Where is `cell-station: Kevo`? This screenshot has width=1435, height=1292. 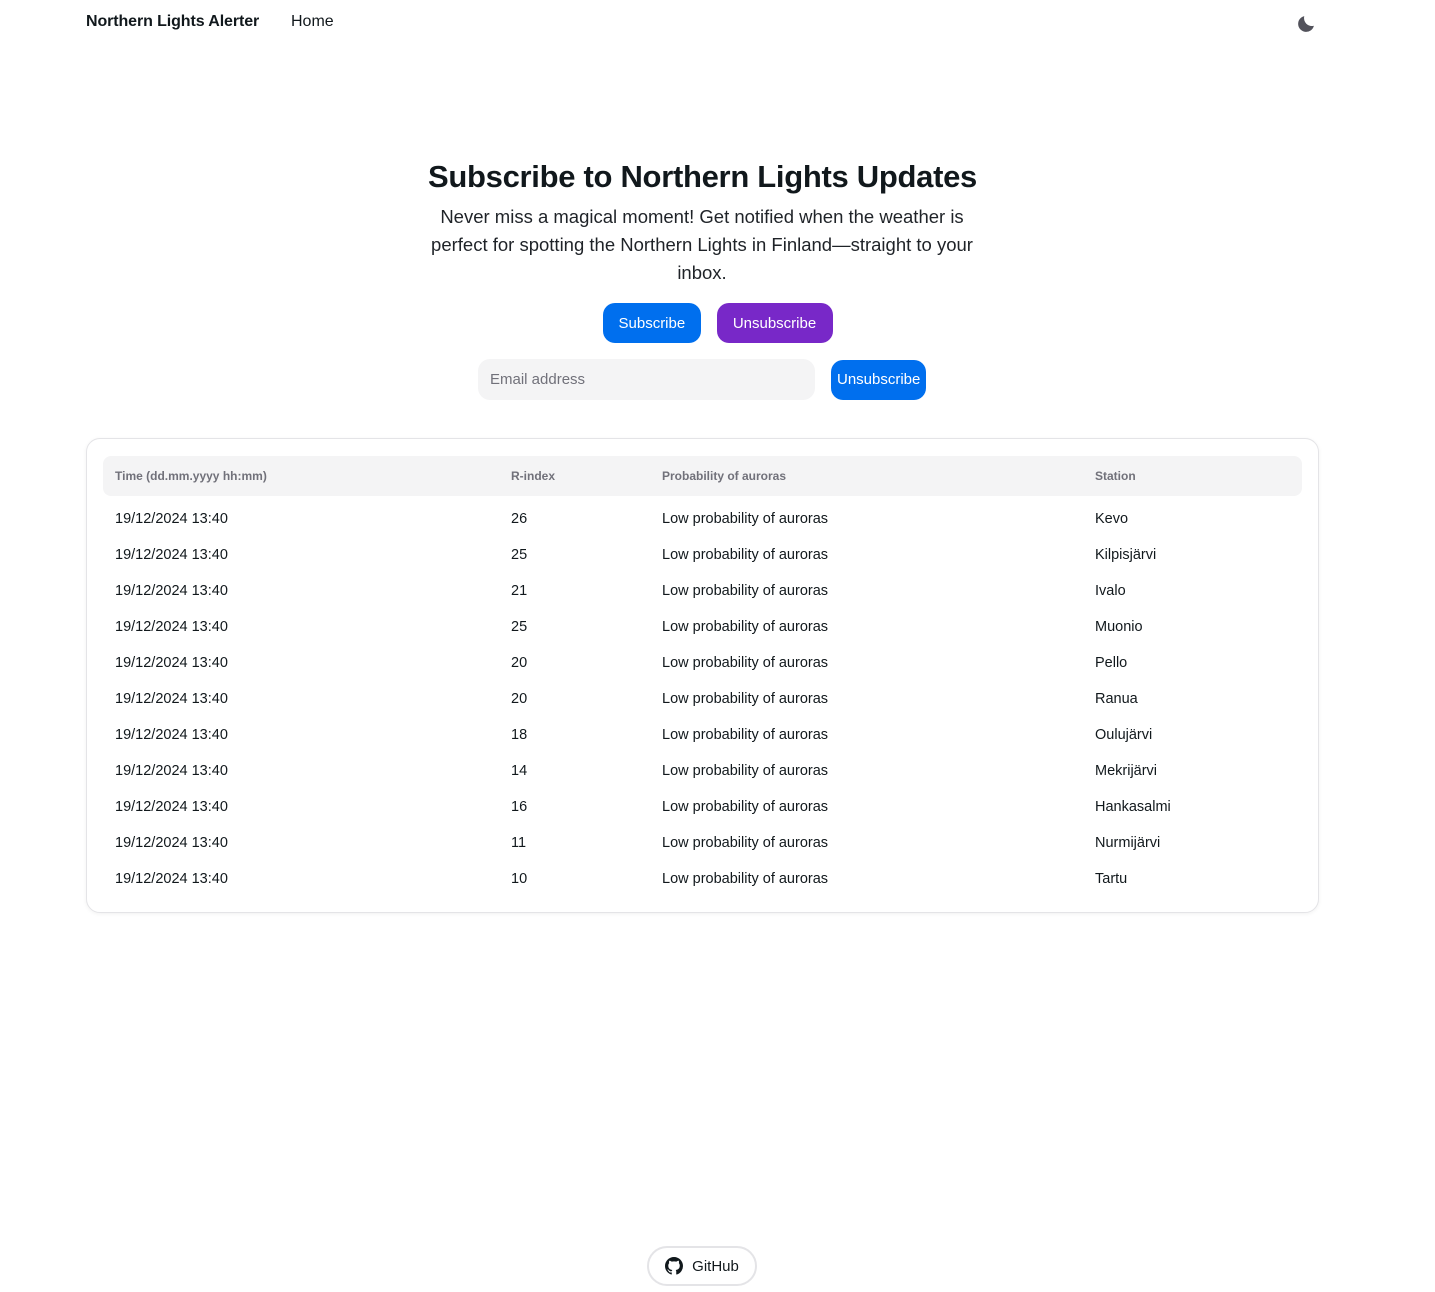 cell-station: Kevo is located at coordinates (1112, 519).